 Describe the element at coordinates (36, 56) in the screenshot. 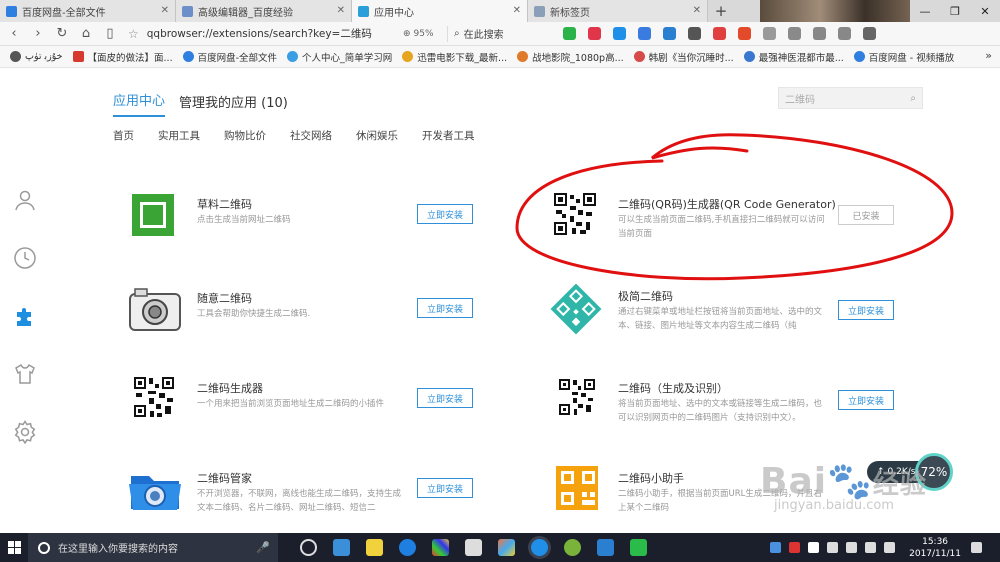

I see `bookmark-item: ﺧﯘﺯﺑ ﺗﯜپ` at that location.